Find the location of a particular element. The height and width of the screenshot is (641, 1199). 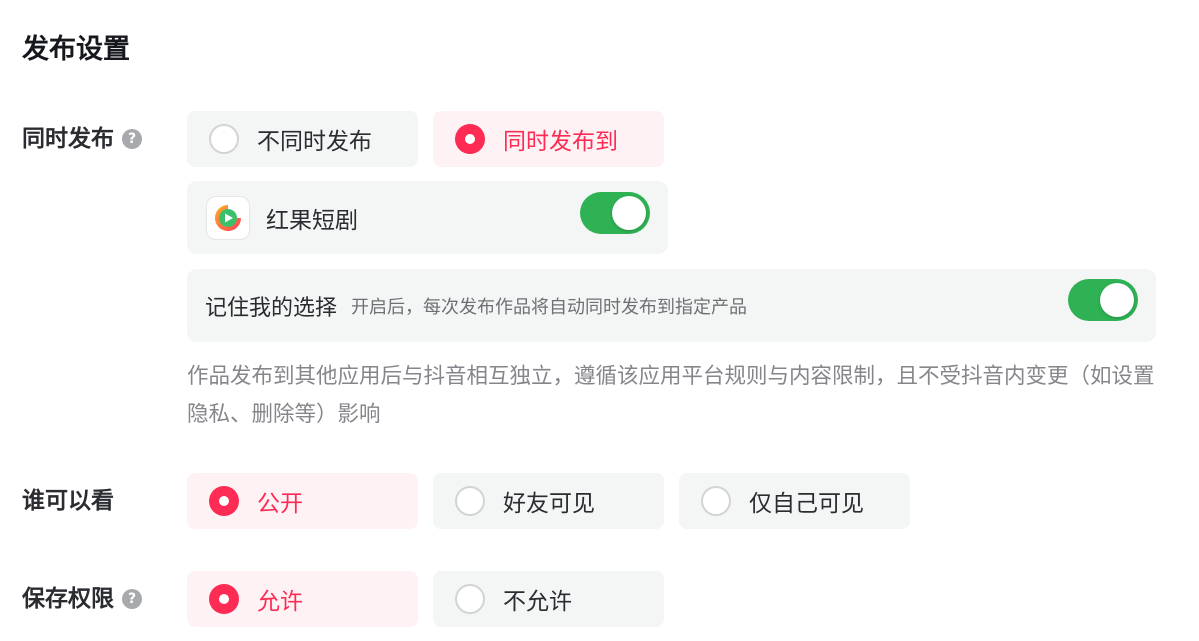

option-friends-visible: 好友可见 is located at coordinates (548, 501).